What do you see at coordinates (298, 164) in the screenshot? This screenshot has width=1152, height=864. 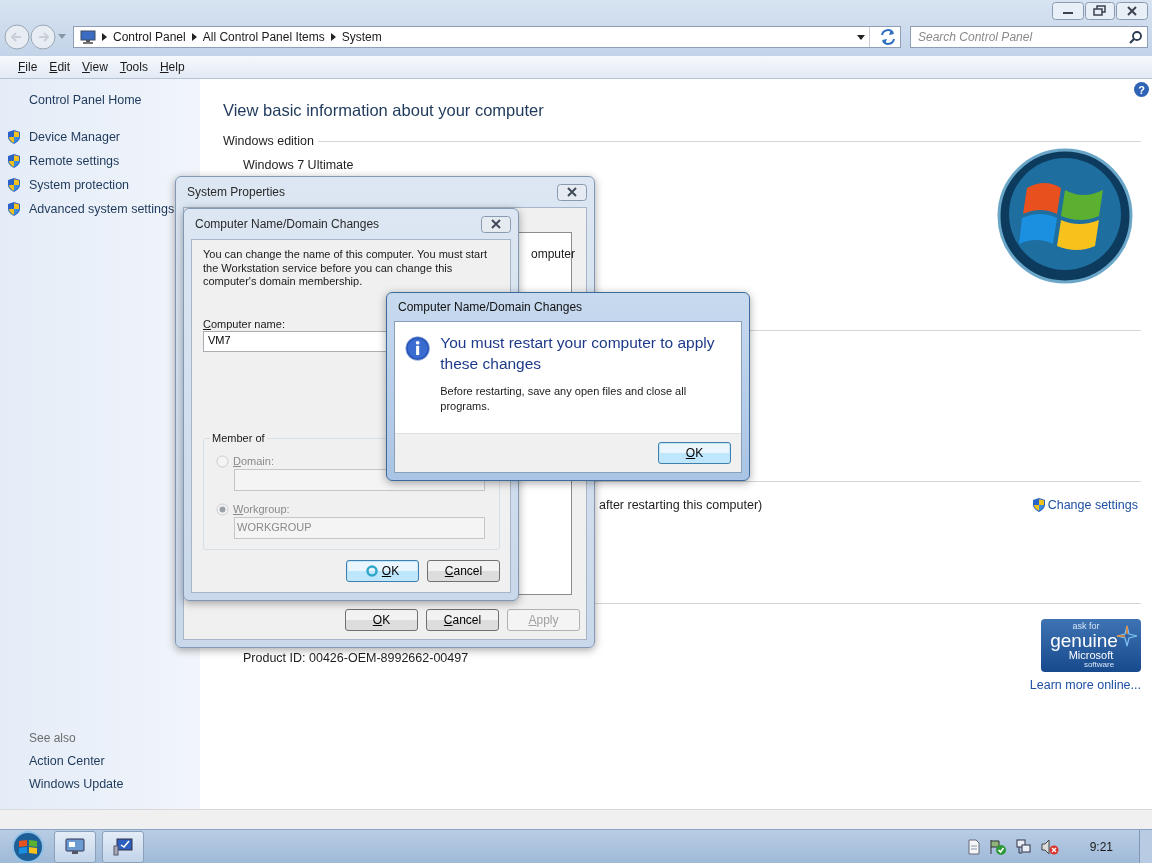 I see `edition-text: Windows 7 Ultimate` at bounding box center [298, 164].